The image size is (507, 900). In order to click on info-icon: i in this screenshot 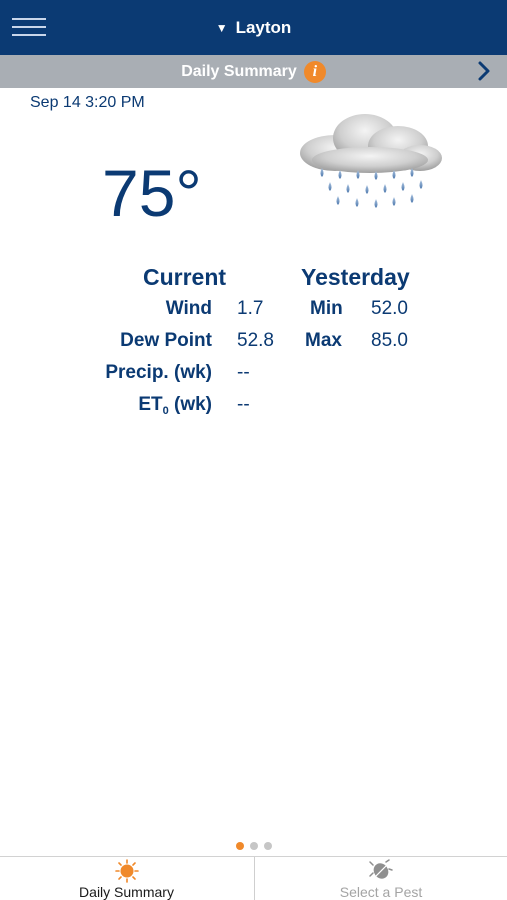, I will do `click(314, 71)`.